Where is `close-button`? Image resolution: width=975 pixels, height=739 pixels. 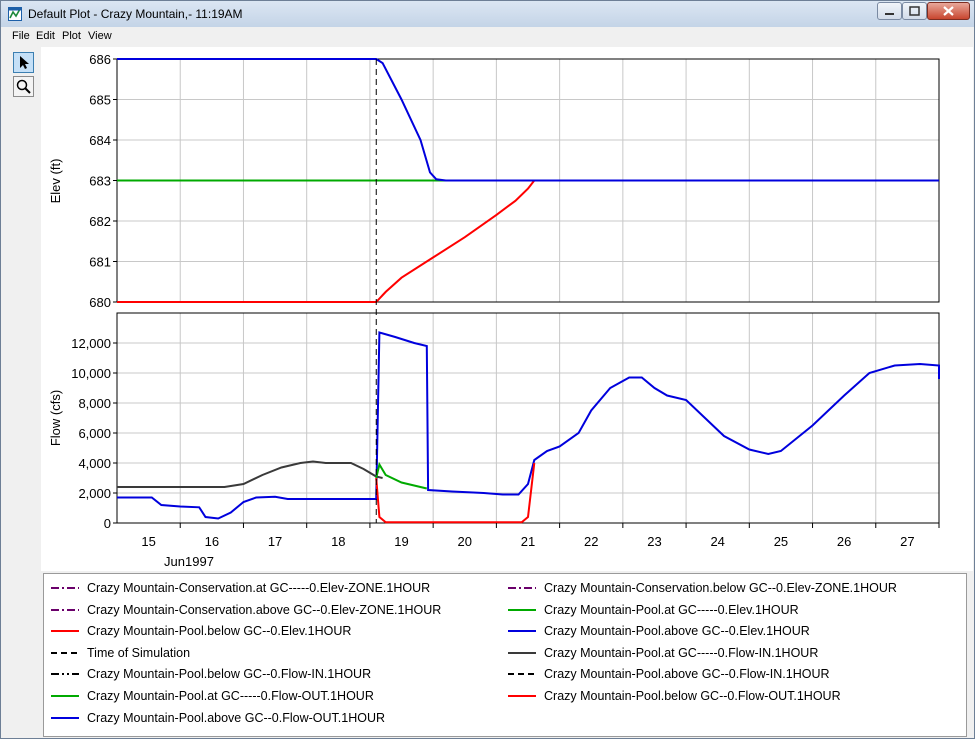
close-button is located at coordinates (948, 11).